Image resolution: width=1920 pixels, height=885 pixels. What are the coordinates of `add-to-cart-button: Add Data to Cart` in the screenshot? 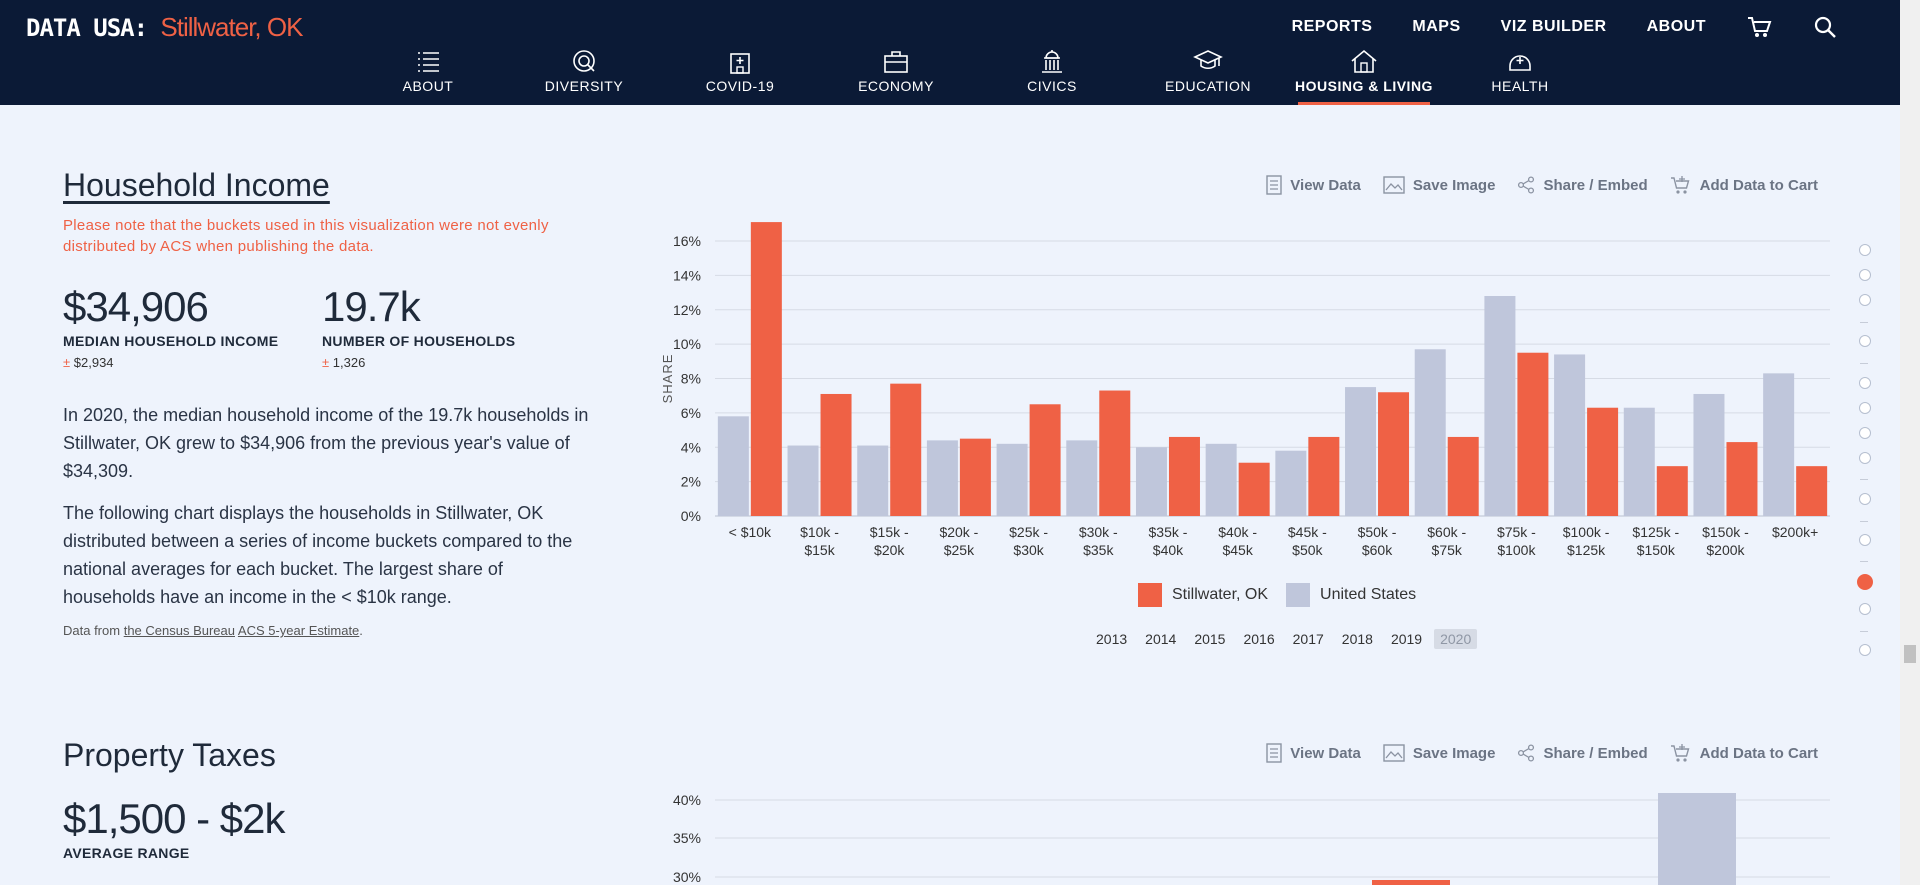 It's located at (1744, 185).